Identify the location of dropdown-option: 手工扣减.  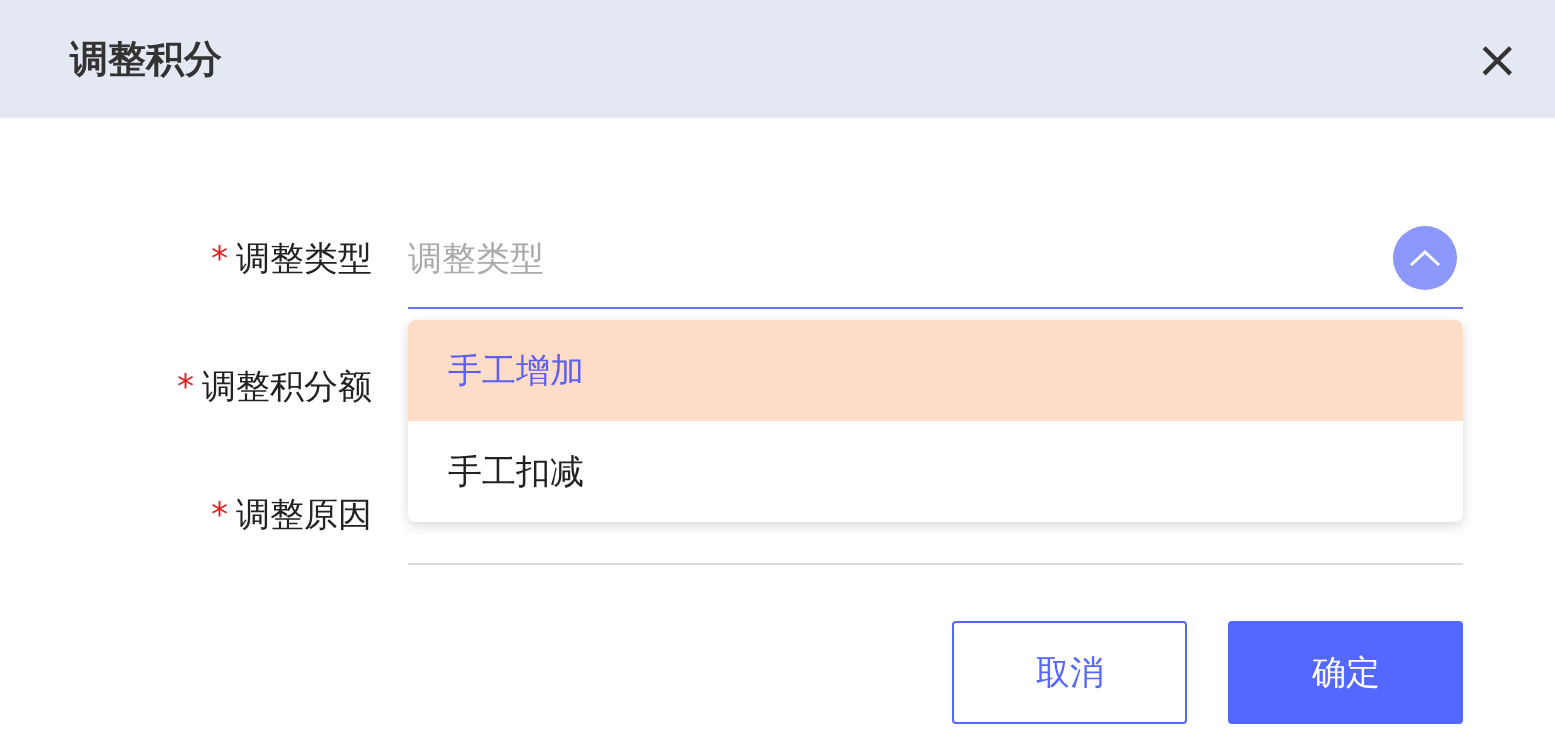
(935, 471).